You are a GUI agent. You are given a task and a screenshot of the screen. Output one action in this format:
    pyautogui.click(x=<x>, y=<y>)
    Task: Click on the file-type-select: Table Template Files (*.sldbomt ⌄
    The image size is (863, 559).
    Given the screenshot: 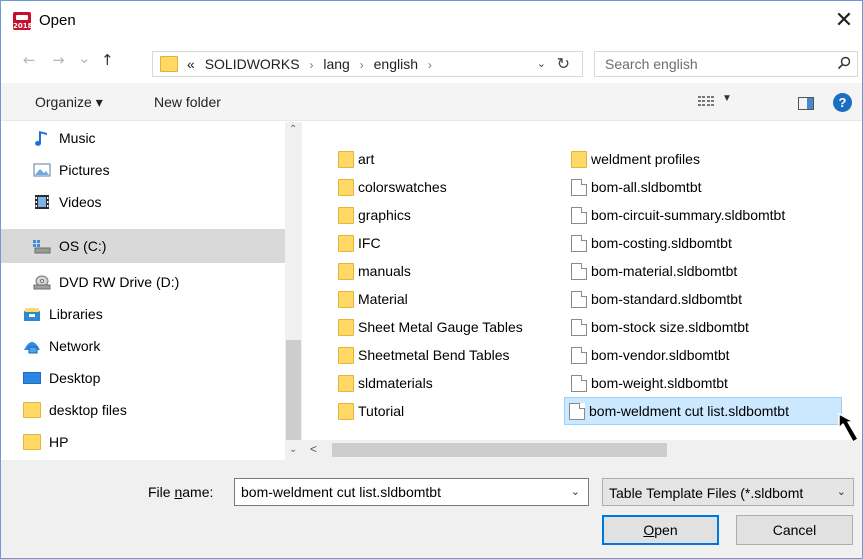 What is the action you would take?
    pyautogui.click(x=728, y=492)
    